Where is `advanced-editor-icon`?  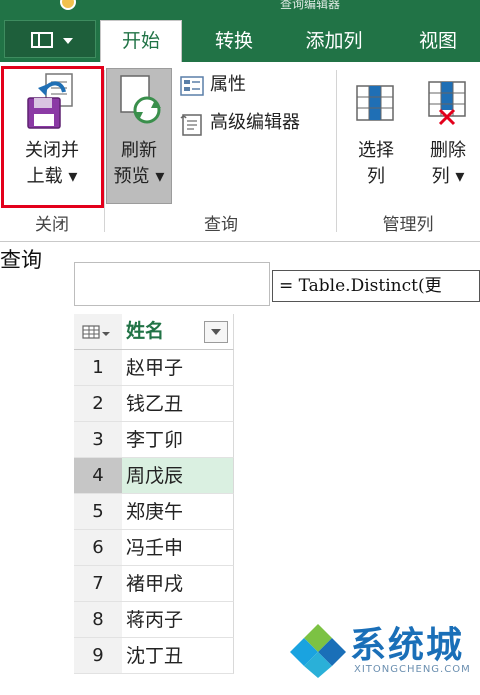
advanced-editor-icon is located at coordinates (191, 125).